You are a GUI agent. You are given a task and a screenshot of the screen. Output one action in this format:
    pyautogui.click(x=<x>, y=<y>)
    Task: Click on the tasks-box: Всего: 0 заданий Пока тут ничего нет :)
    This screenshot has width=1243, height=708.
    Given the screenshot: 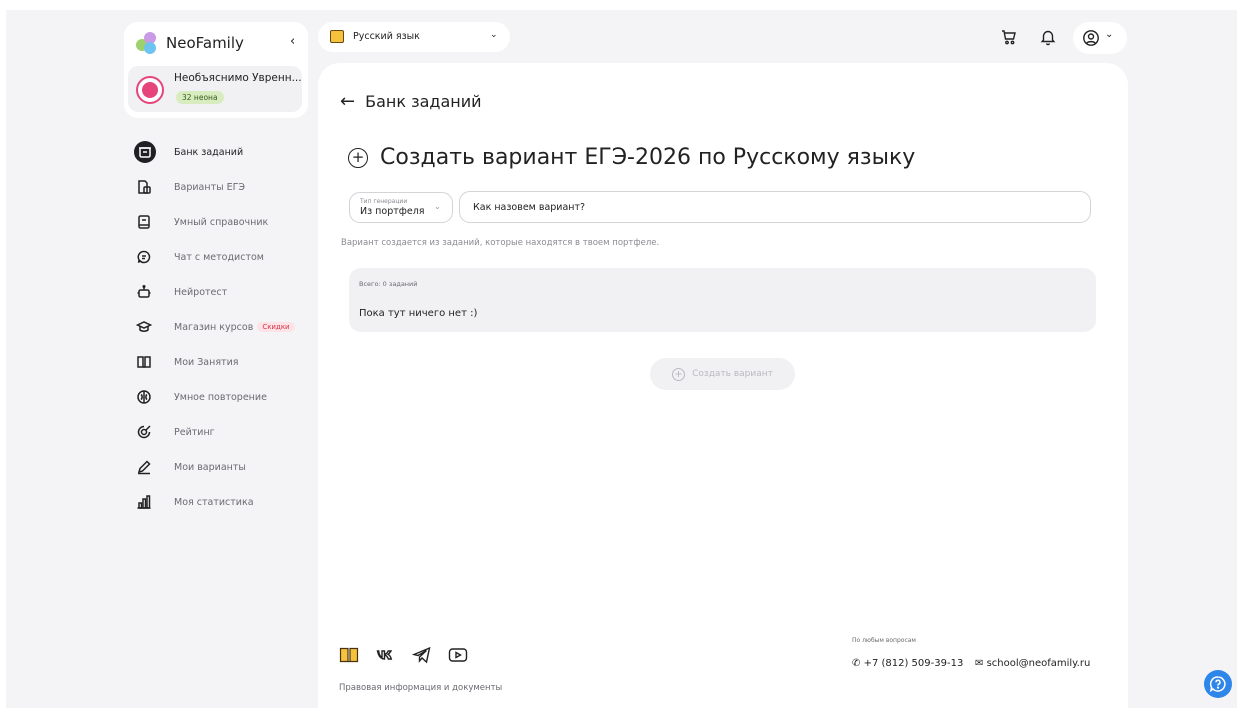 What is the action you would take?
    pyautogui.click(x=722, y=300)
    